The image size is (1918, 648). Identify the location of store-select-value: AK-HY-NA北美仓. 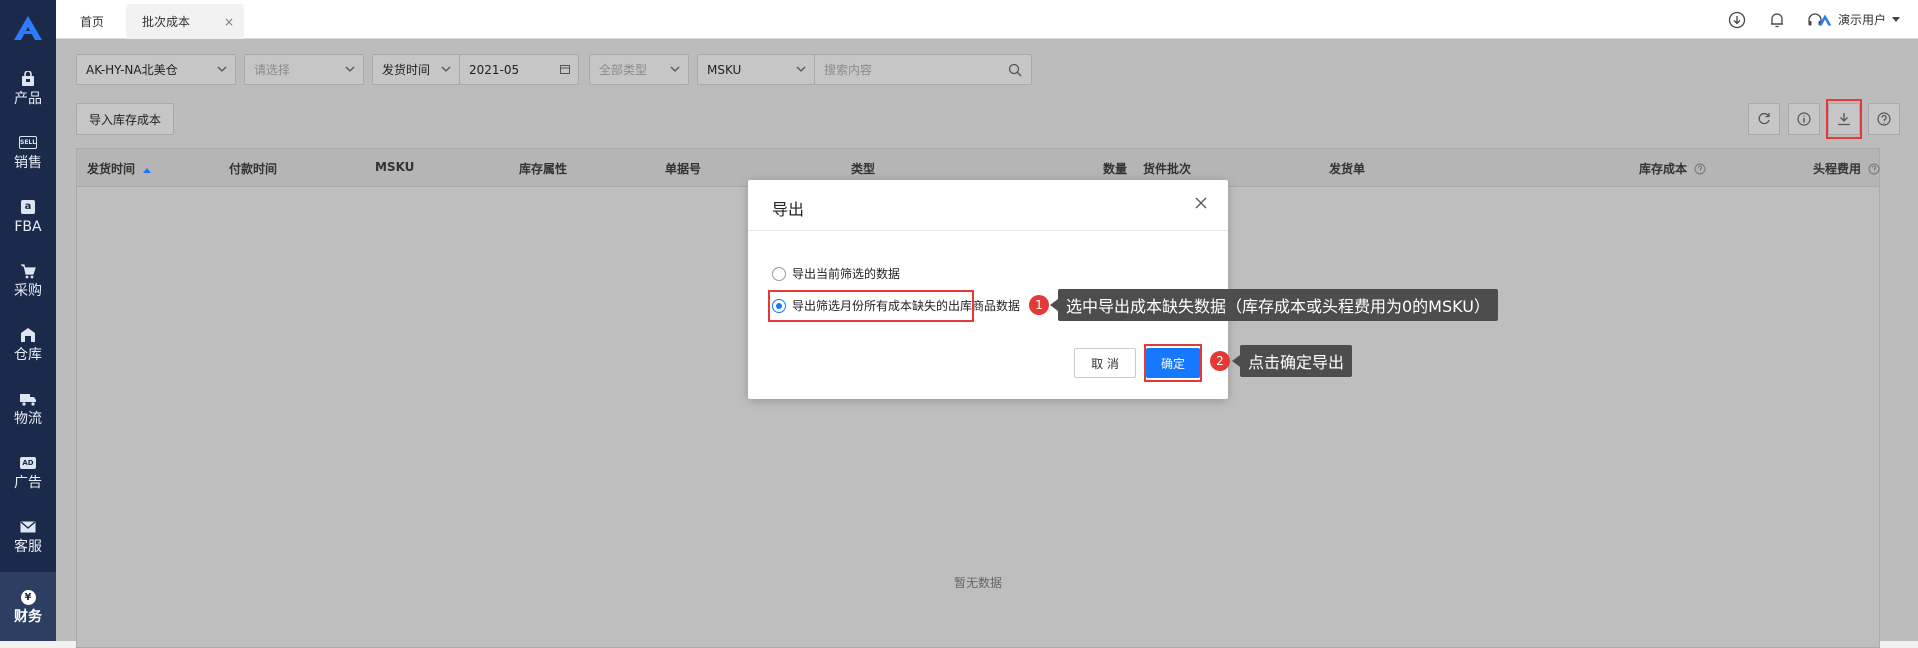
(132, 70).